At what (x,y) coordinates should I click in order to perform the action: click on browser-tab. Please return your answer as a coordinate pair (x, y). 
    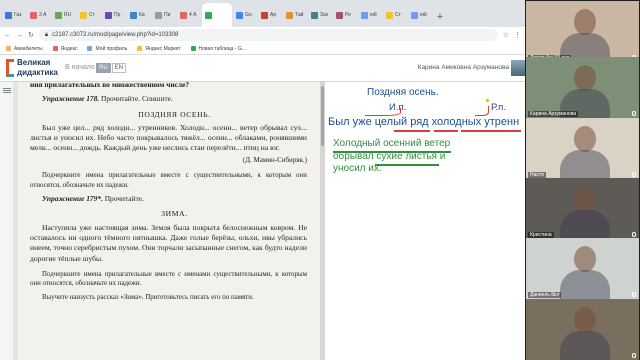
    Looking at the image, I should click on (217, 15).